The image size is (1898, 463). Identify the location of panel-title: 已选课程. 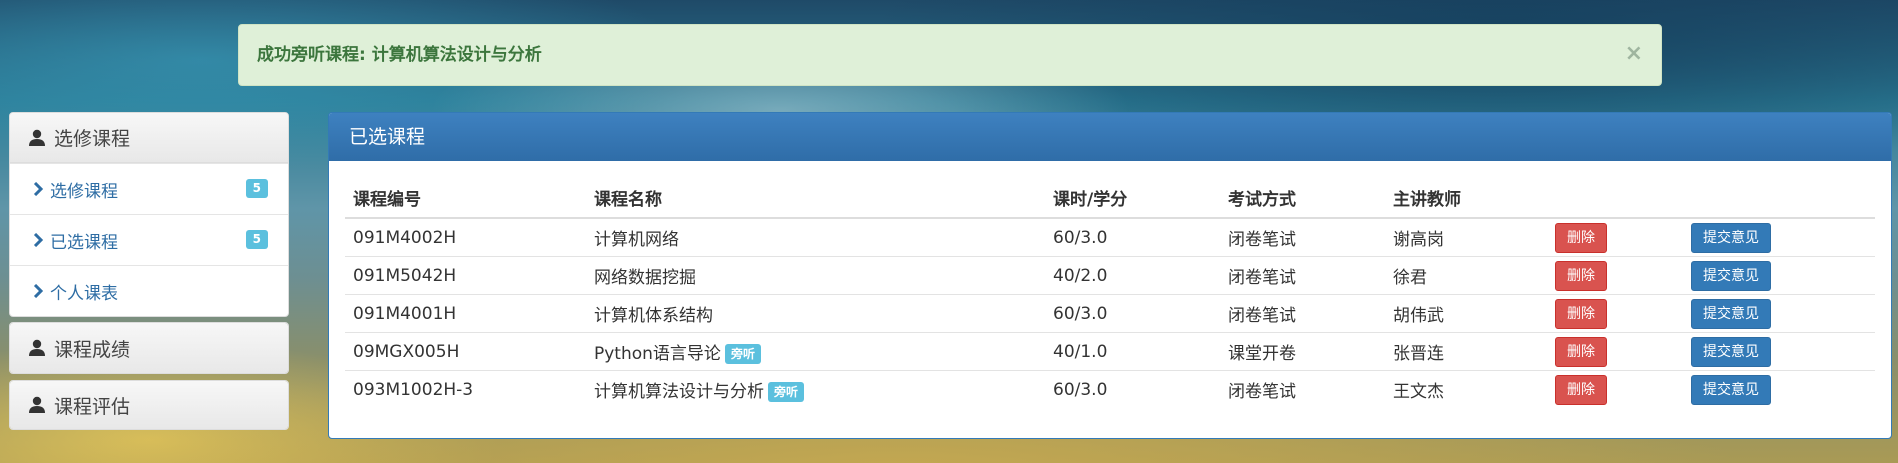
(1110, 137).